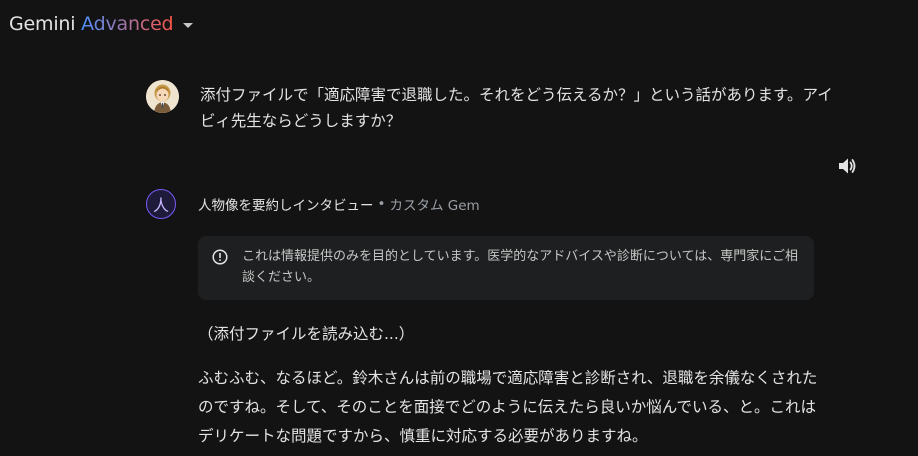  What do you see at coordinates (220, 257) in the screenshot?
I see `alert-circle-icon` at bounding box center [220, 257].